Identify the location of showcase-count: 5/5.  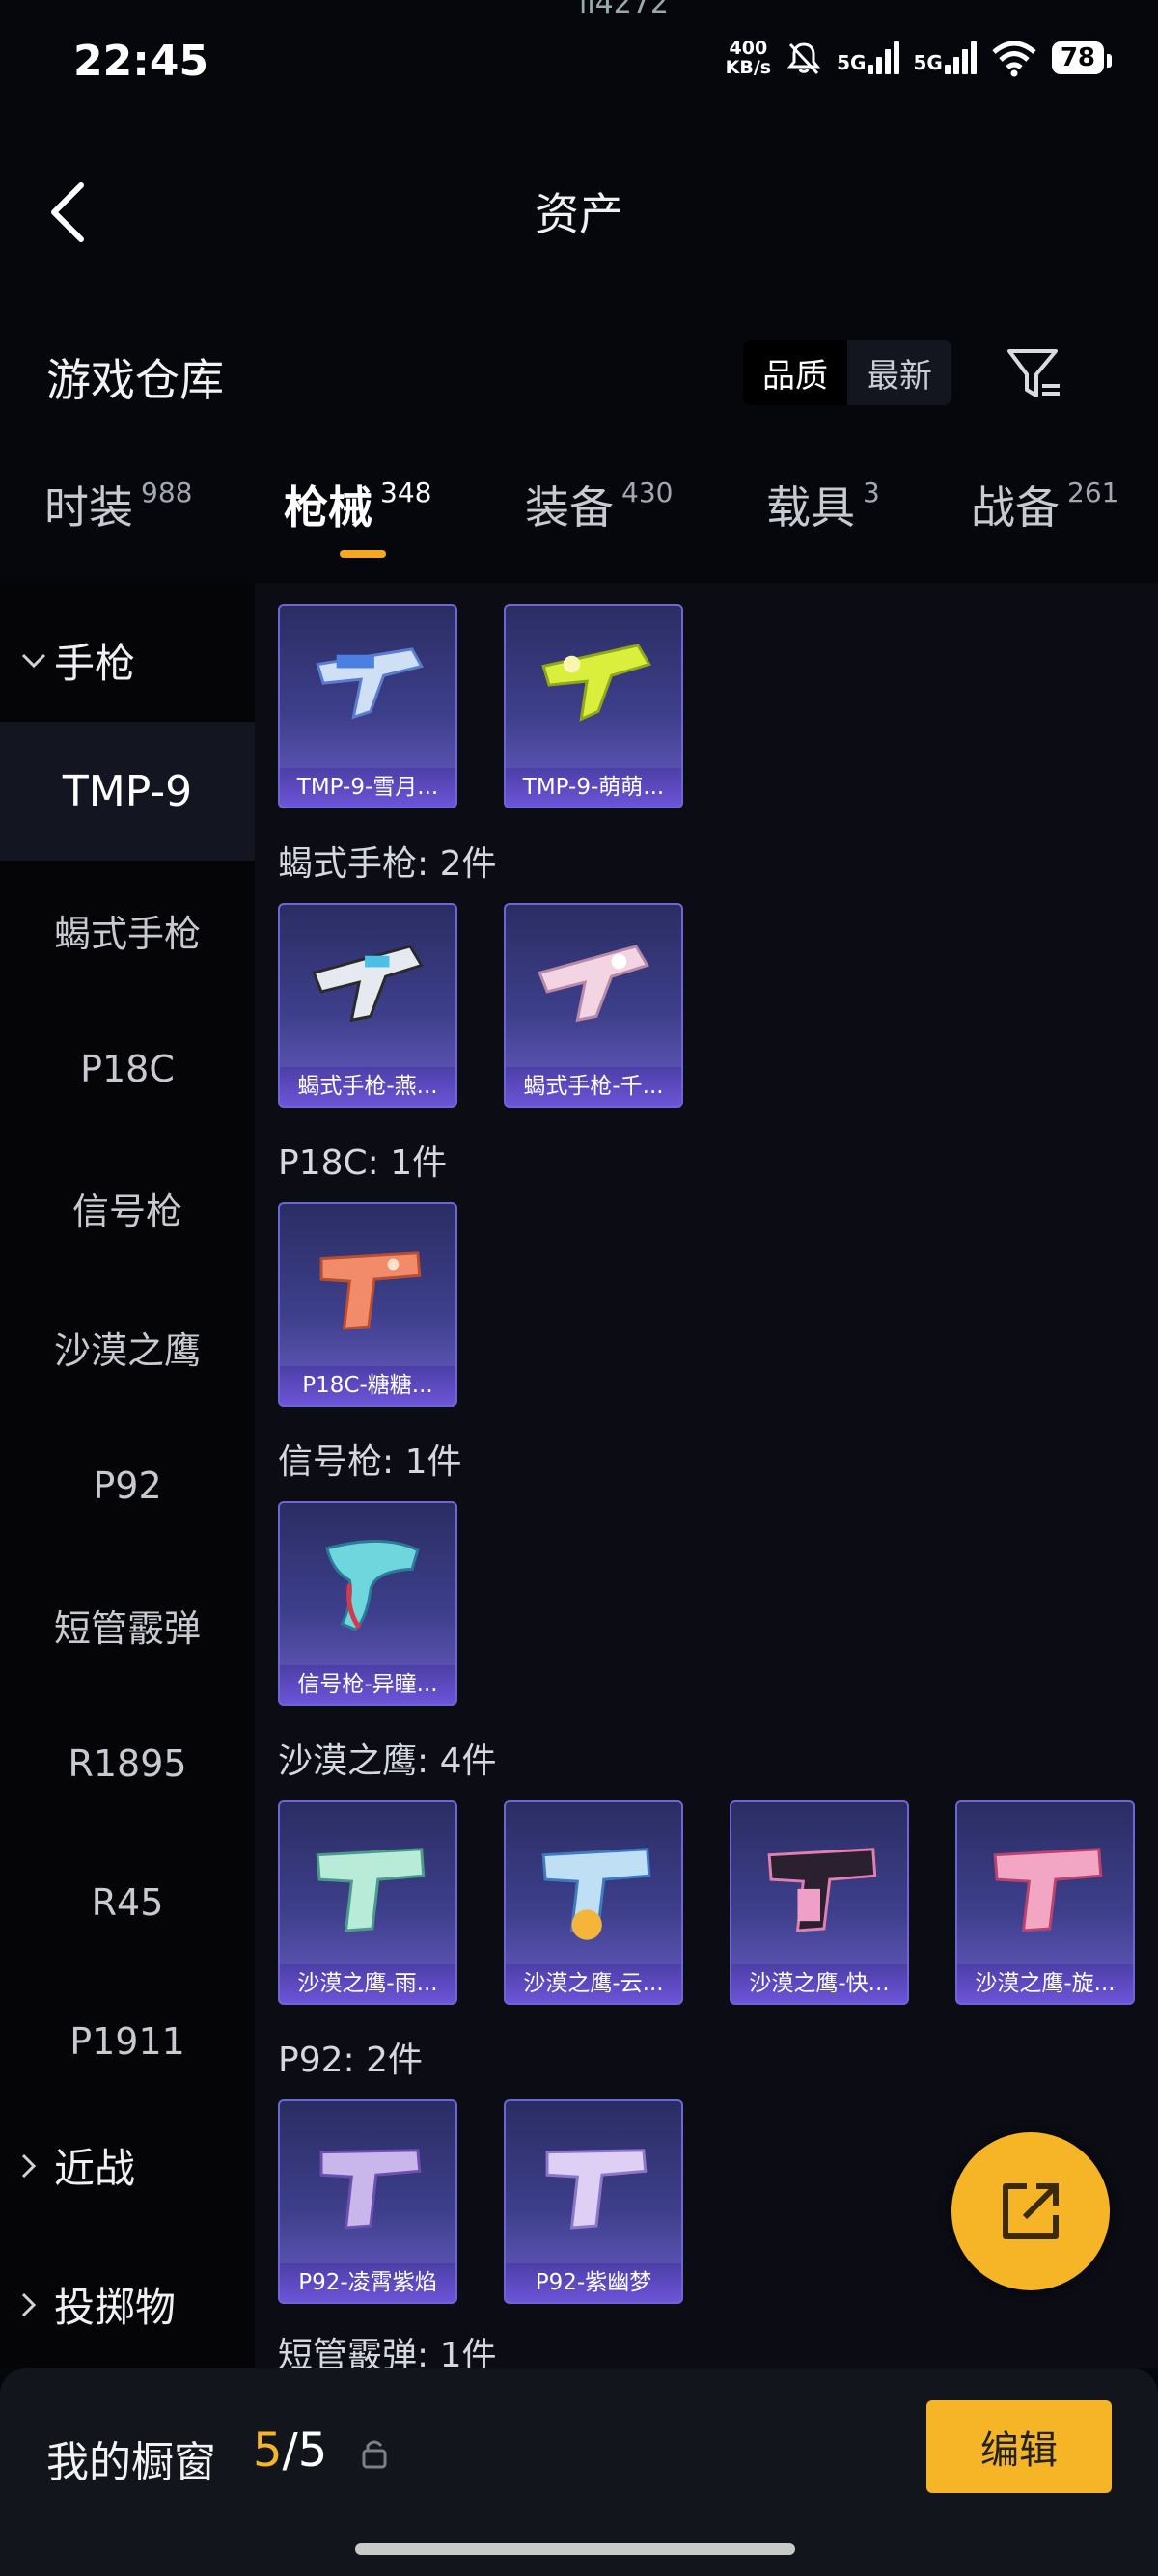
(290, 2451).